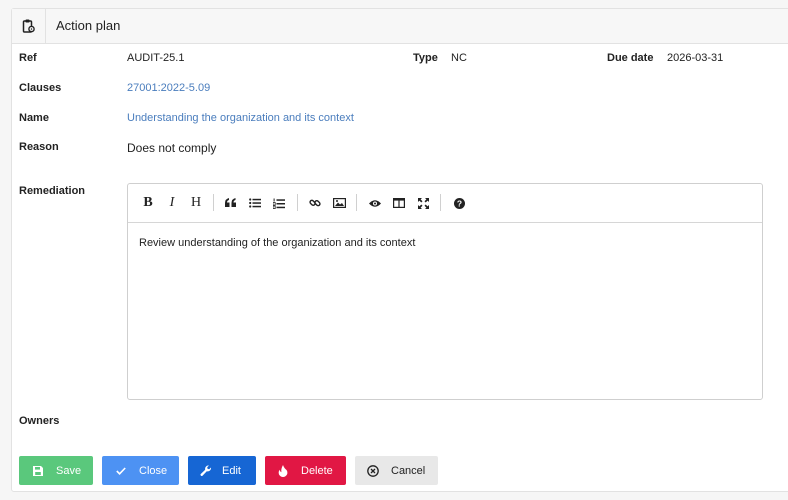  I want to click on delete-label: Delete, so click(317, 470).